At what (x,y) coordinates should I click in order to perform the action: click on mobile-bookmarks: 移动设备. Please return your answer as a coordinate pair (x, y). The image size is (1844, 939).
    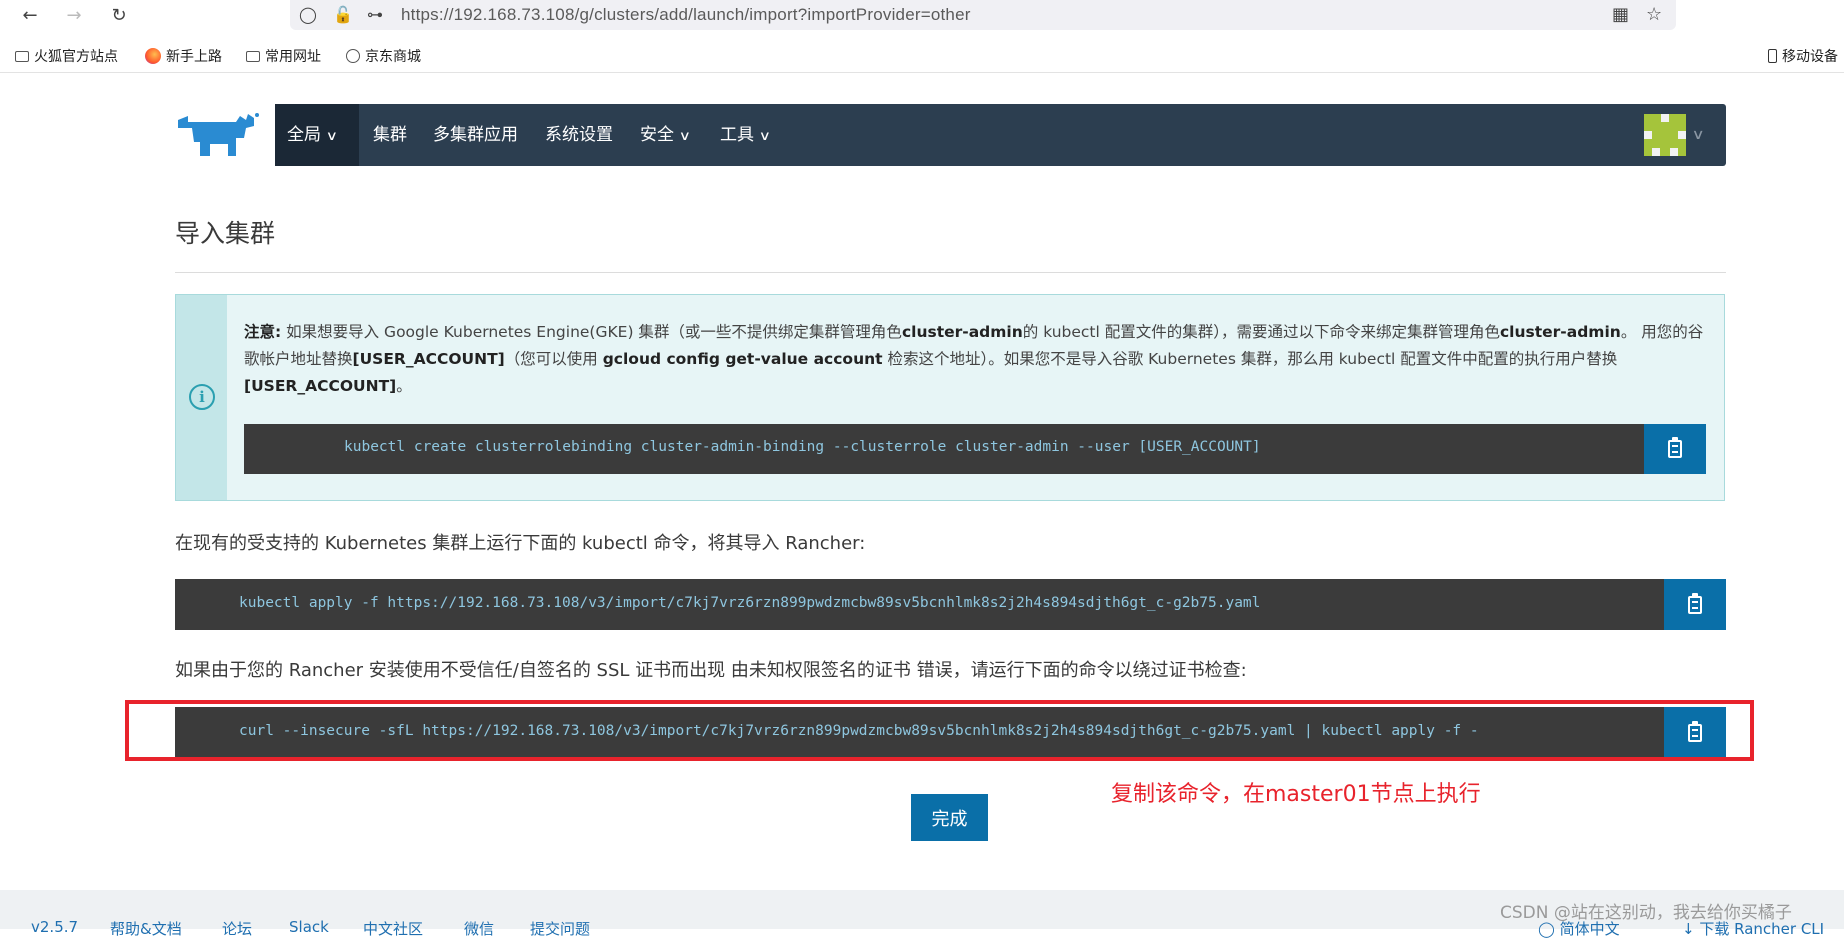
    Looking at the image, I should click on (1803, 56).